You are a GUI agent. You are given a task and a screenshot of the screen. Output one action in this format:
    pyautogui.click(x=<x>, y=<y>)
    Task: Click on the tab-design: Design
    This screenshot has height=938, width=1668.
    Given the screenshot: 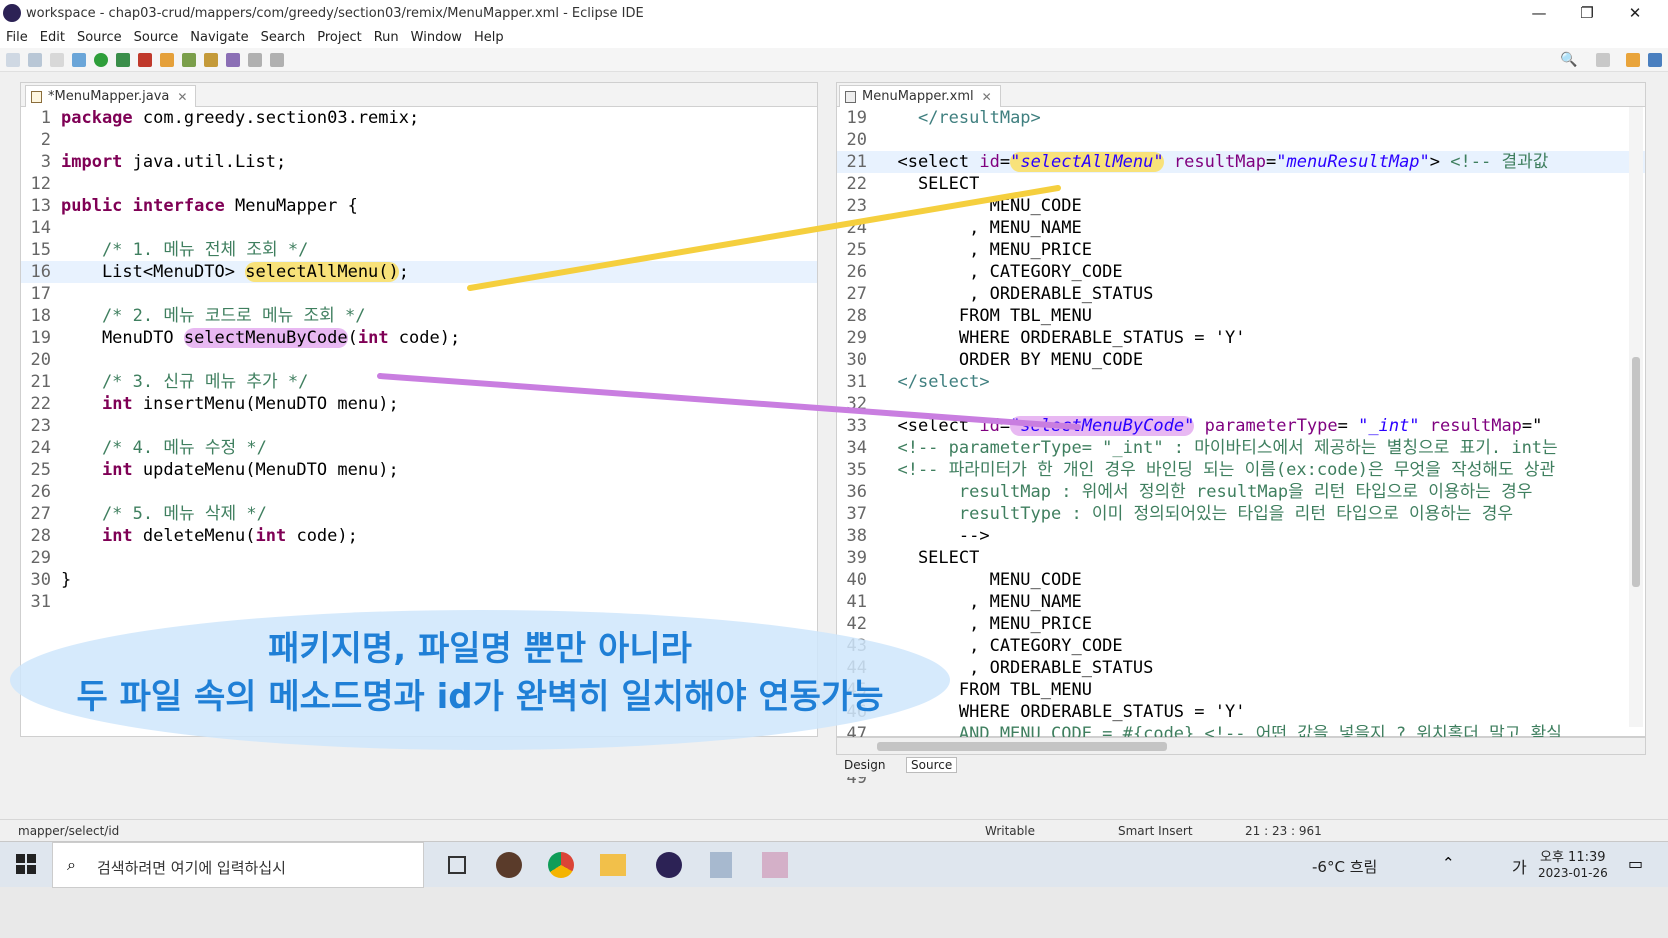 What is the action you would take?
    pyautogui.click(x=864, y=765)
    